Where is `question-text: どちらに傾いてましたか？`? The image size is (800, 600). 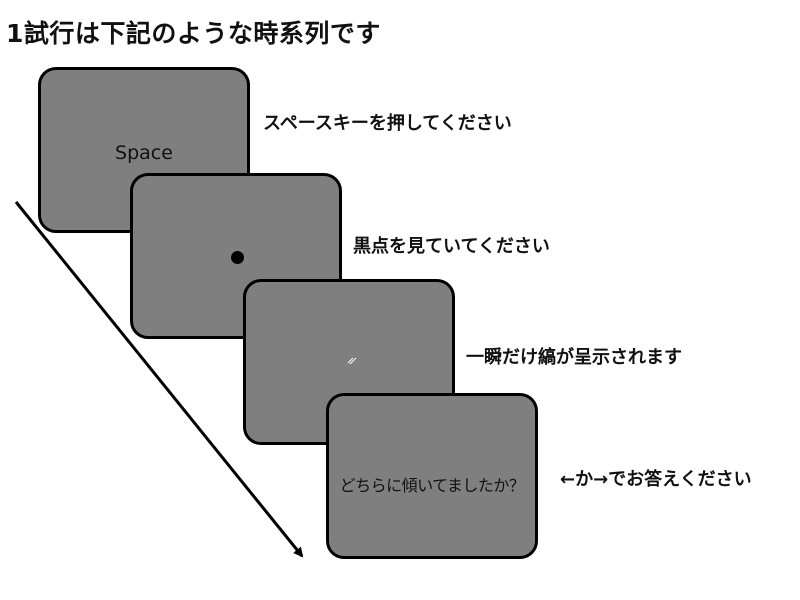 question-text: どちらに傾いてましたか？ is located at coordinates (432, 485).